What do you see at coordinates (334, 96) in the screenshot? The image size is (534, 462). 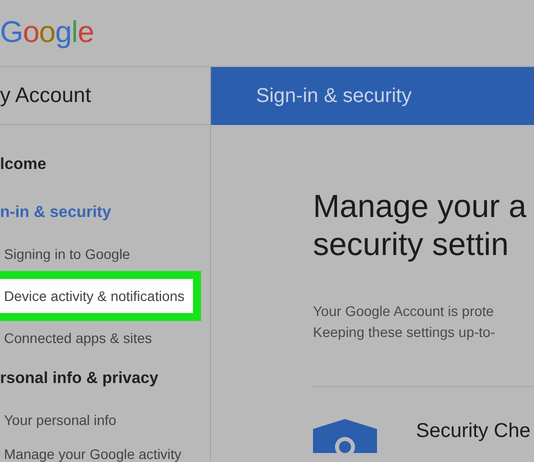 I see `banner-title: Sign-in & security` at bounding box center [334, 96].